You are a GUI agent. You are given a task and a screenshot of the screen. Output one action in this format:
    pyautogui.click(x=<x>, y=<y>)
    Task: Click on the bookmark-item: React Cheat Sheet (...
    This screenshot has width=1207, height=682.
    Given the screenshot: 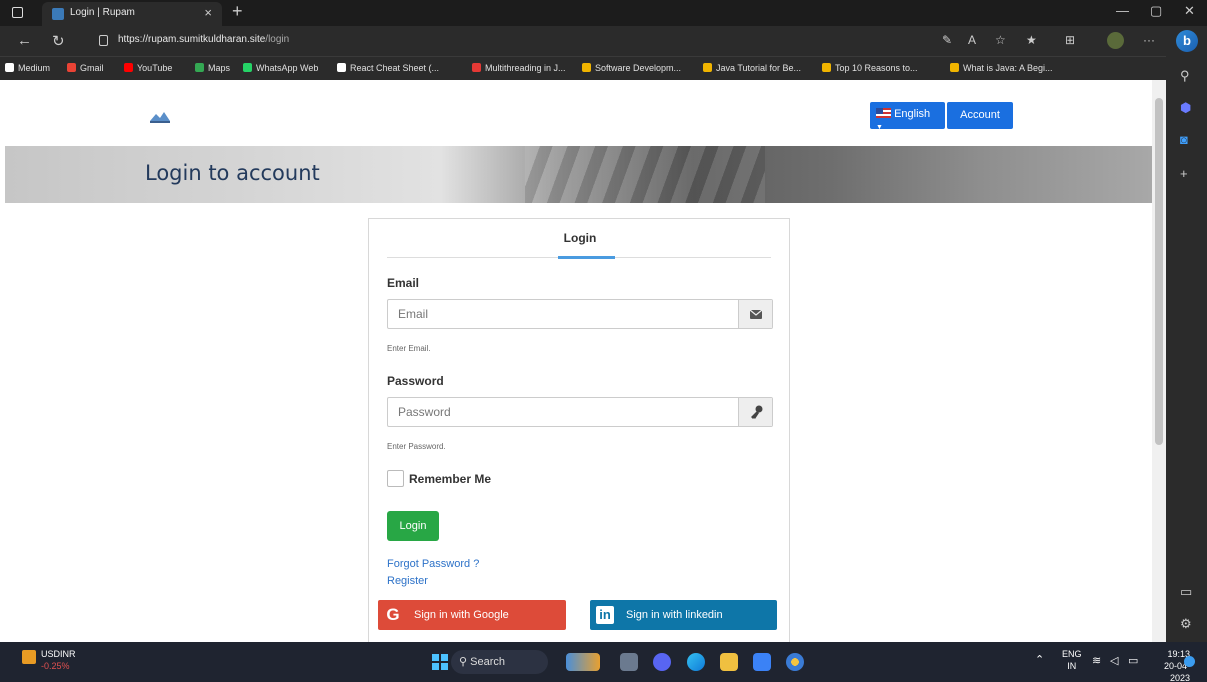 What is the action you would take?
    pyautogui.click(x=388, y=68)
    